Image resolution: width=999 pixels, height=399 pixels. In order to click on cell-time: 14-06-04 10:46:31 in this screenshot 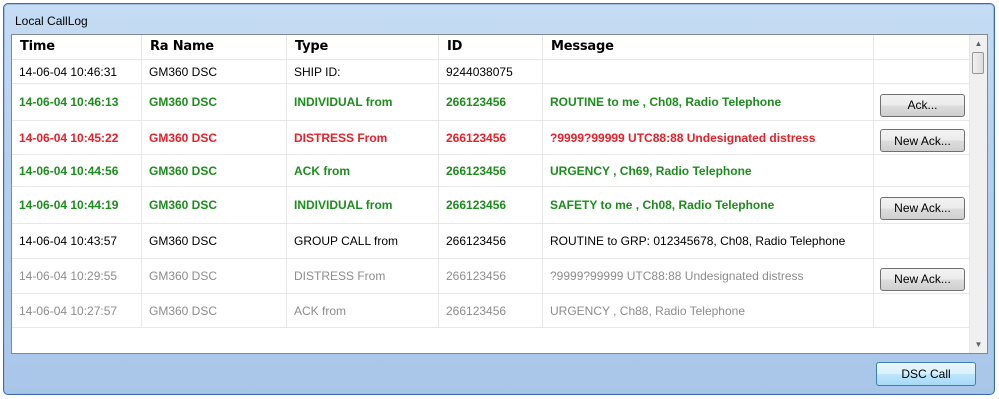, I will do `click(77, 71)`.